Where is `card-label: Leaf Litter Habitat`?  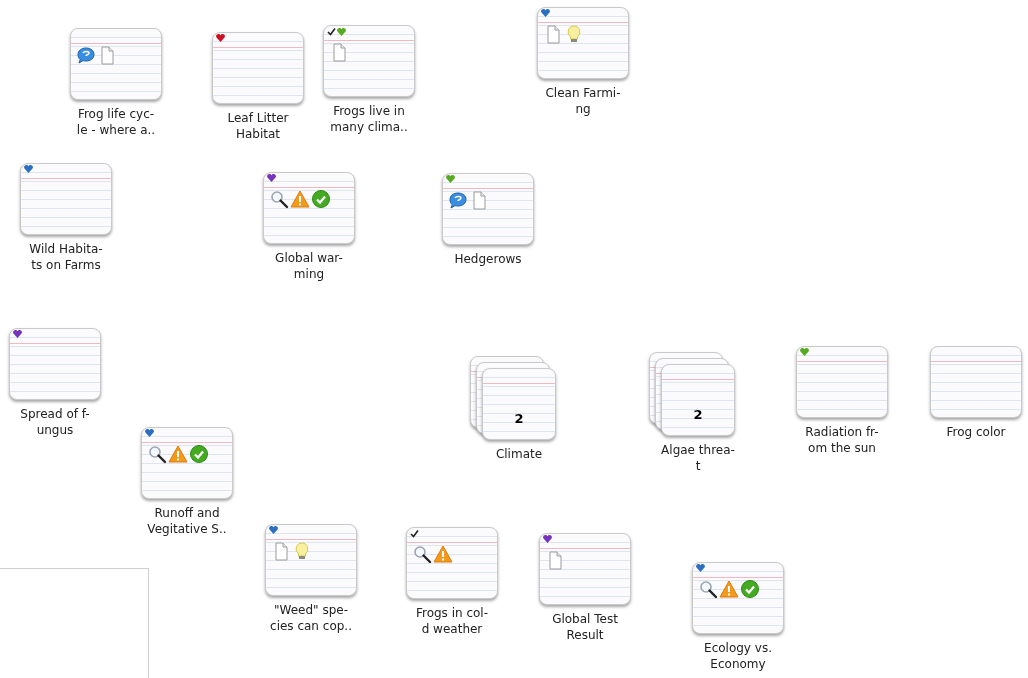 card-label: Leaf Litter Habitat is located at coordinates (258, 126).